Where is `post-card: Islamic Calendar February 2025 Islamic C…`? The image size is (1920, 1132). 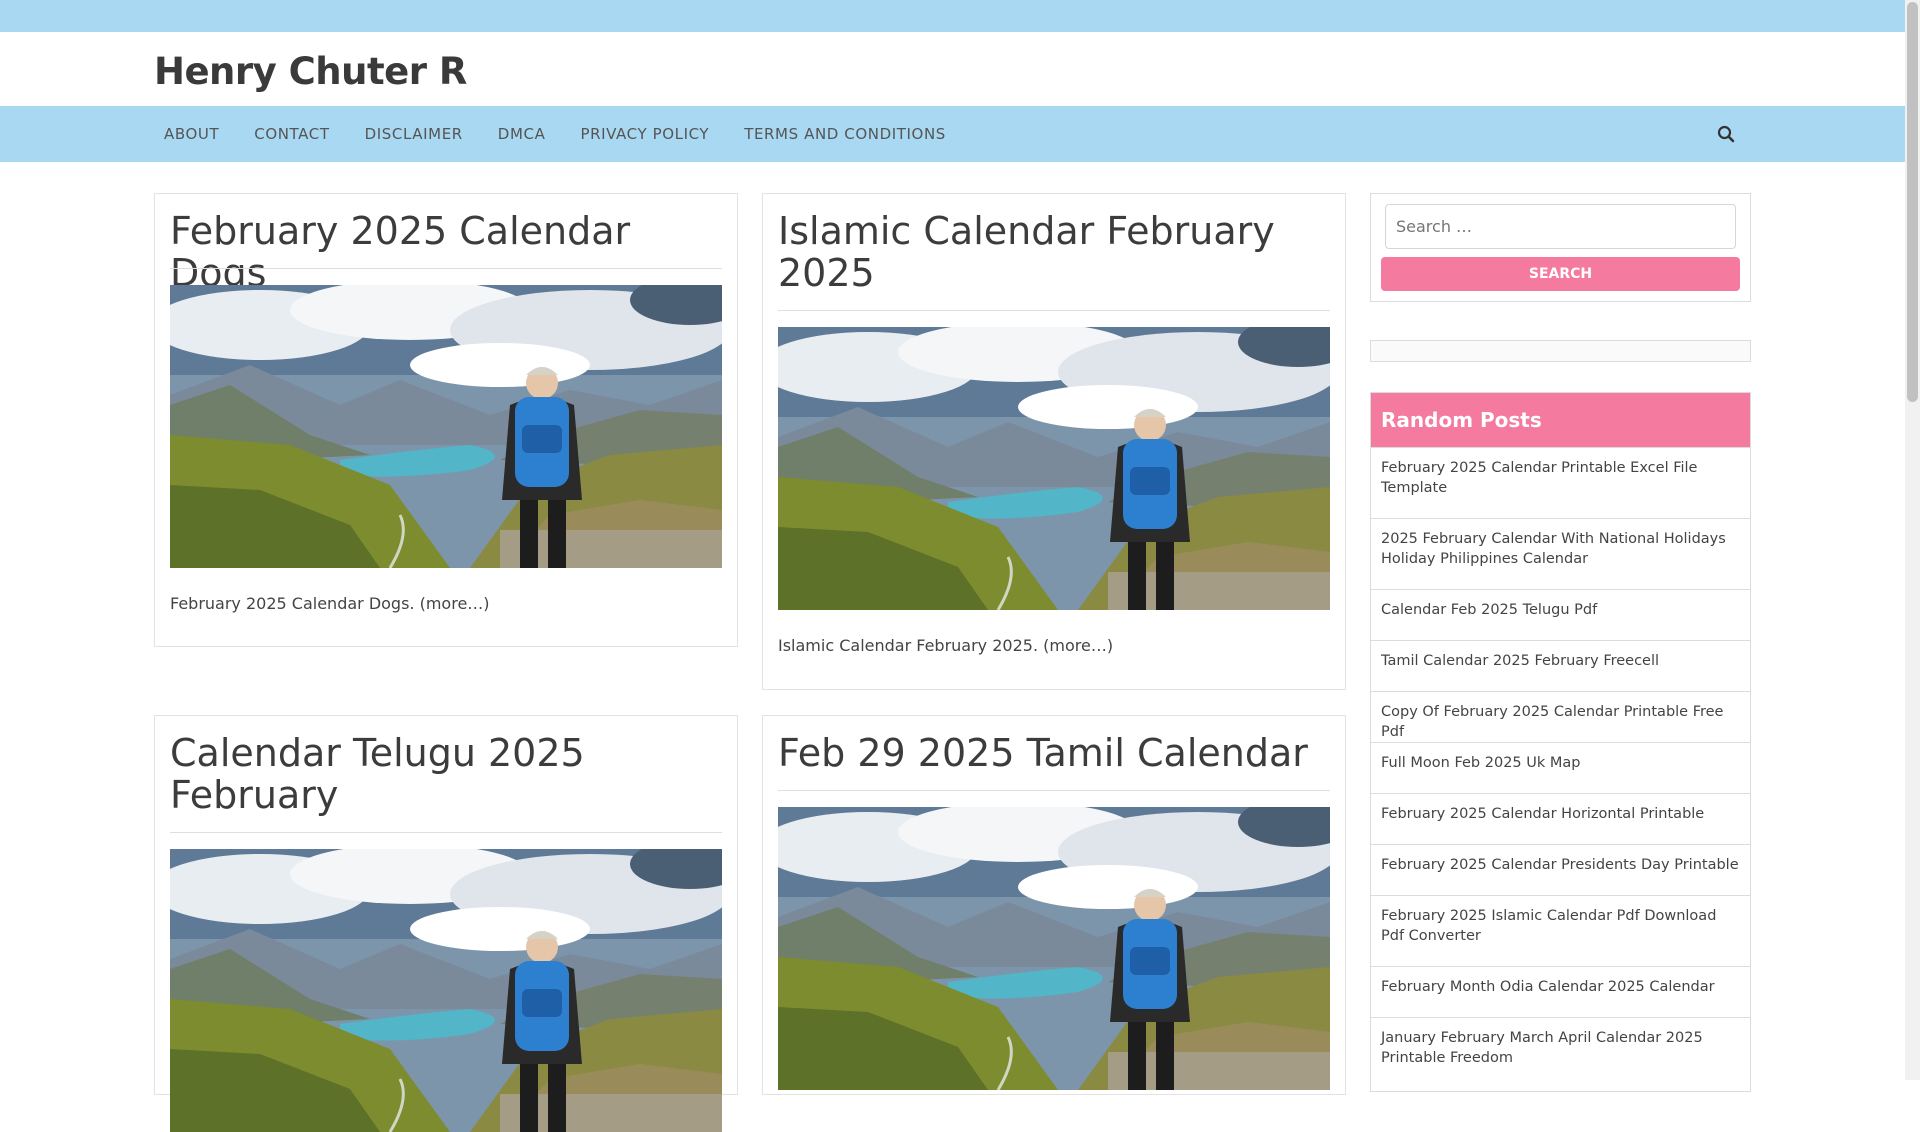
post-card: Islamic Calendar February 2025 Islamic C… is located at coordinates (1054, 441).